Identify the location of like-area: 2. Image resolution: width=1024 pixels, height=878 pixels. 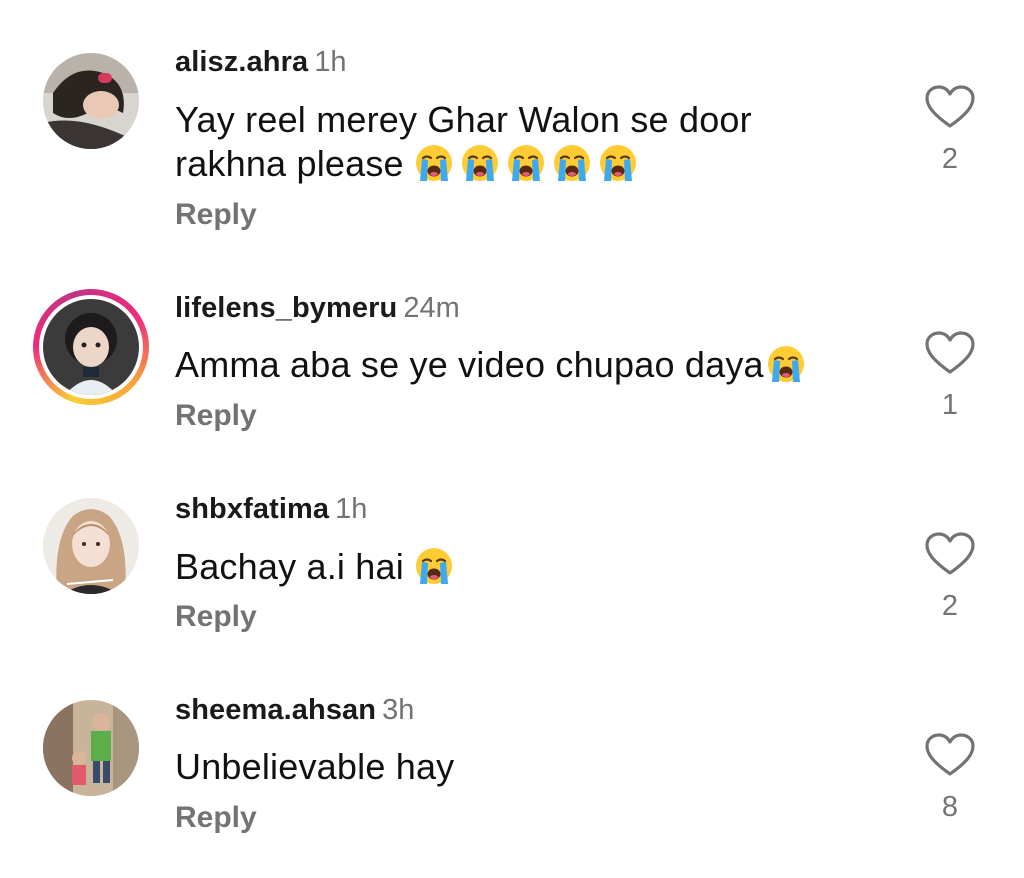
(950, 577).